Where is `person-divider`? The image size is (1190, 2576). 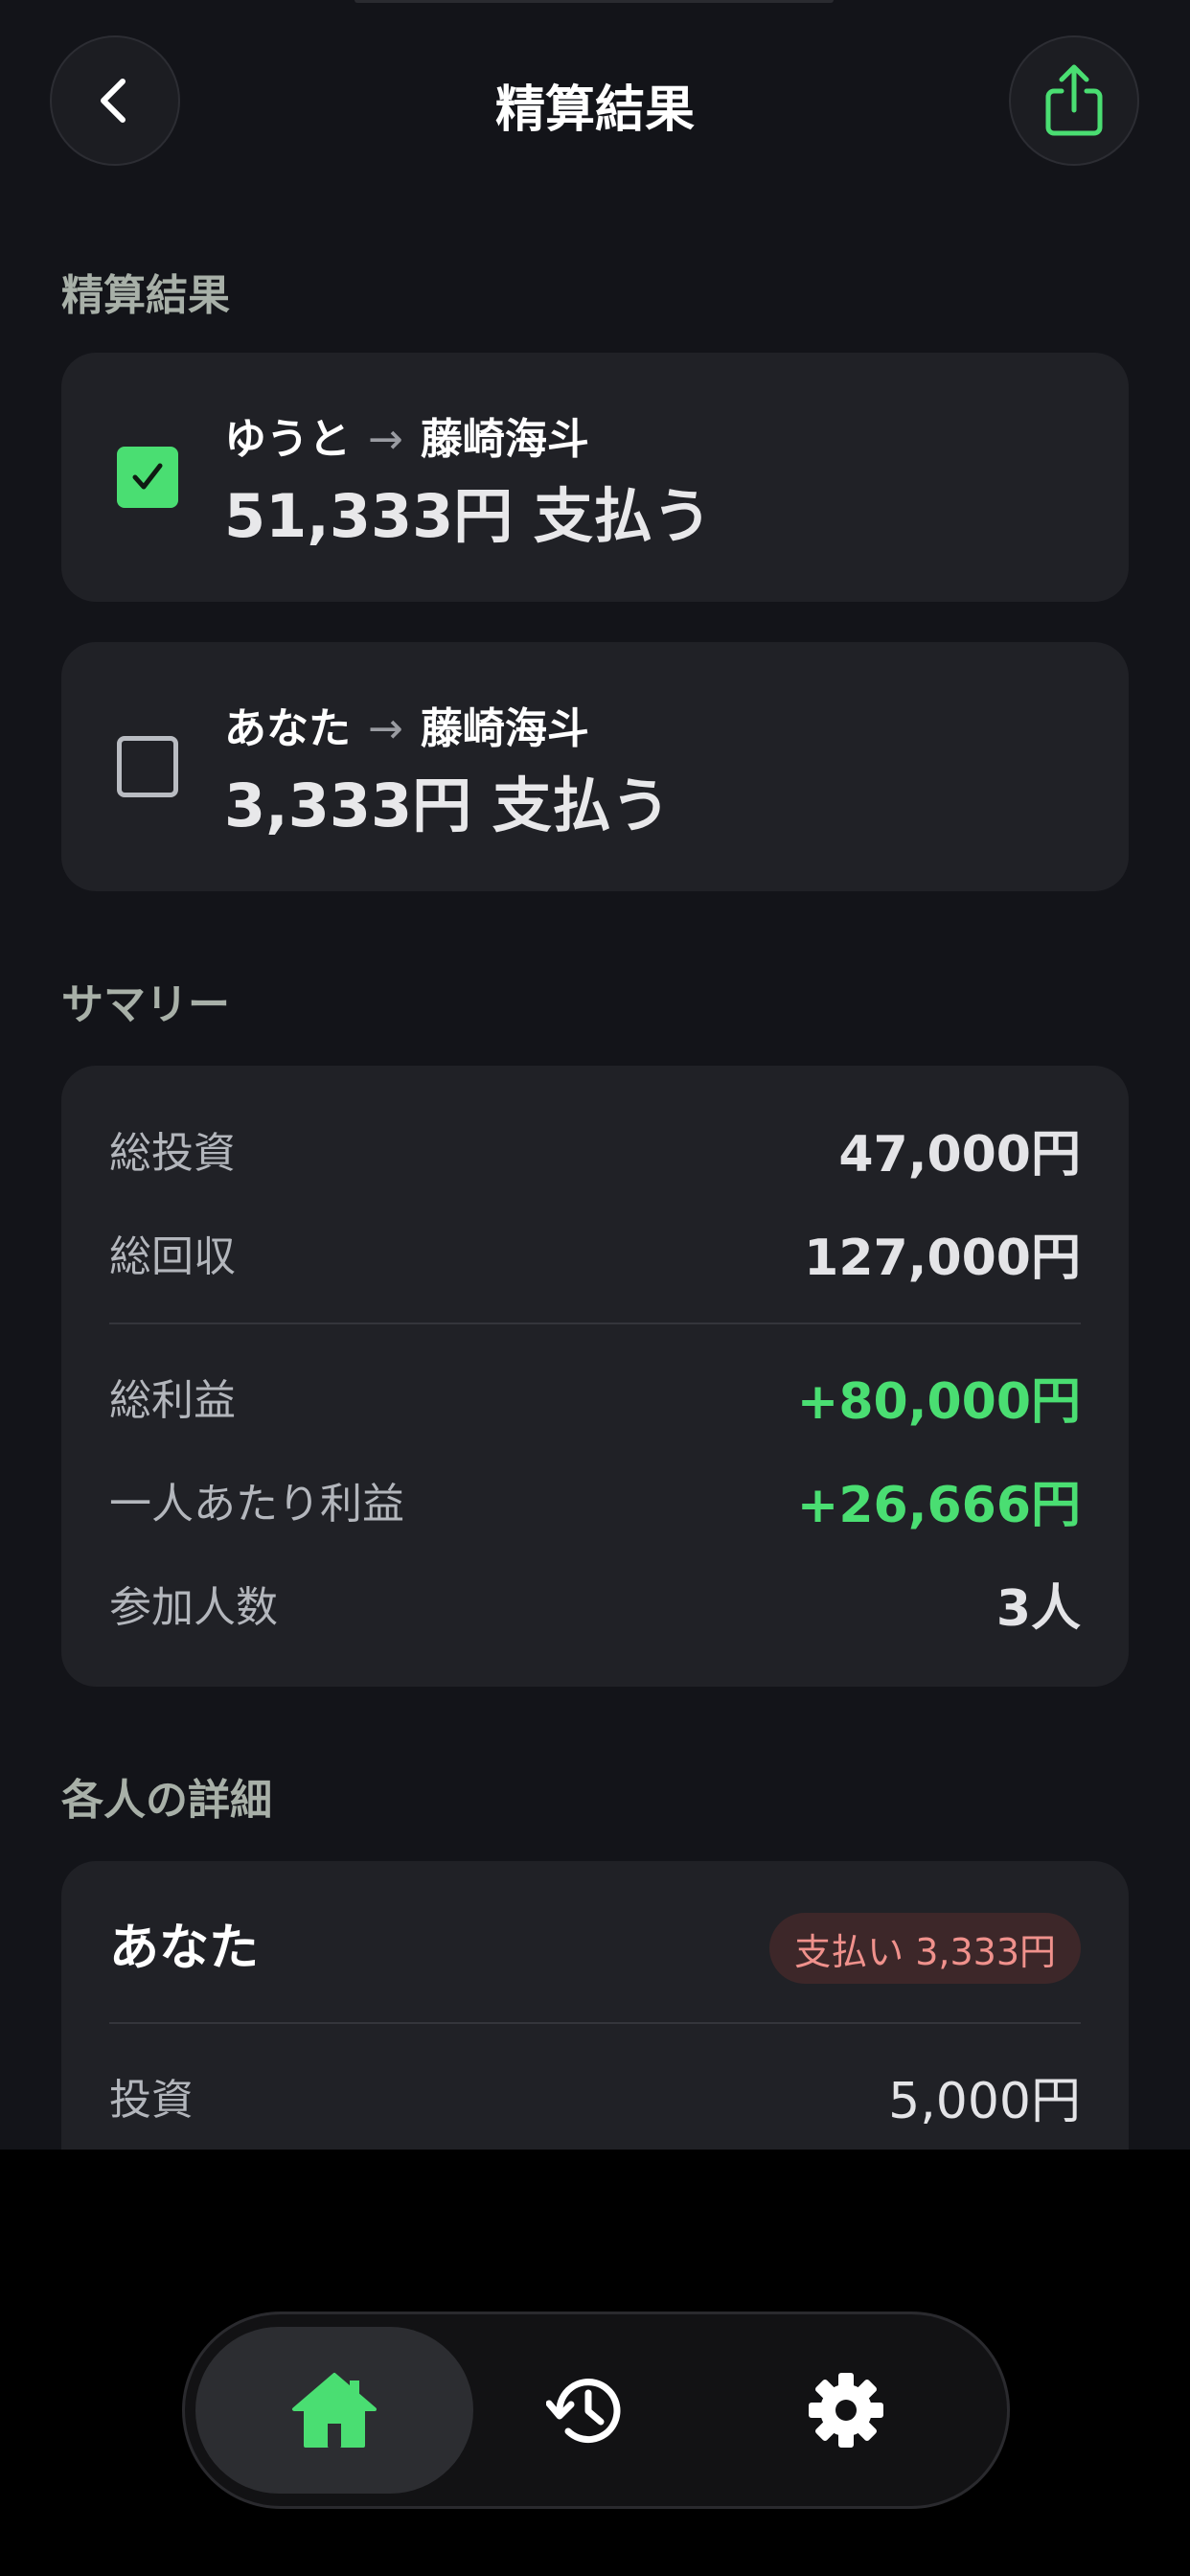 person-divider is located at coordinates (595, 2023).